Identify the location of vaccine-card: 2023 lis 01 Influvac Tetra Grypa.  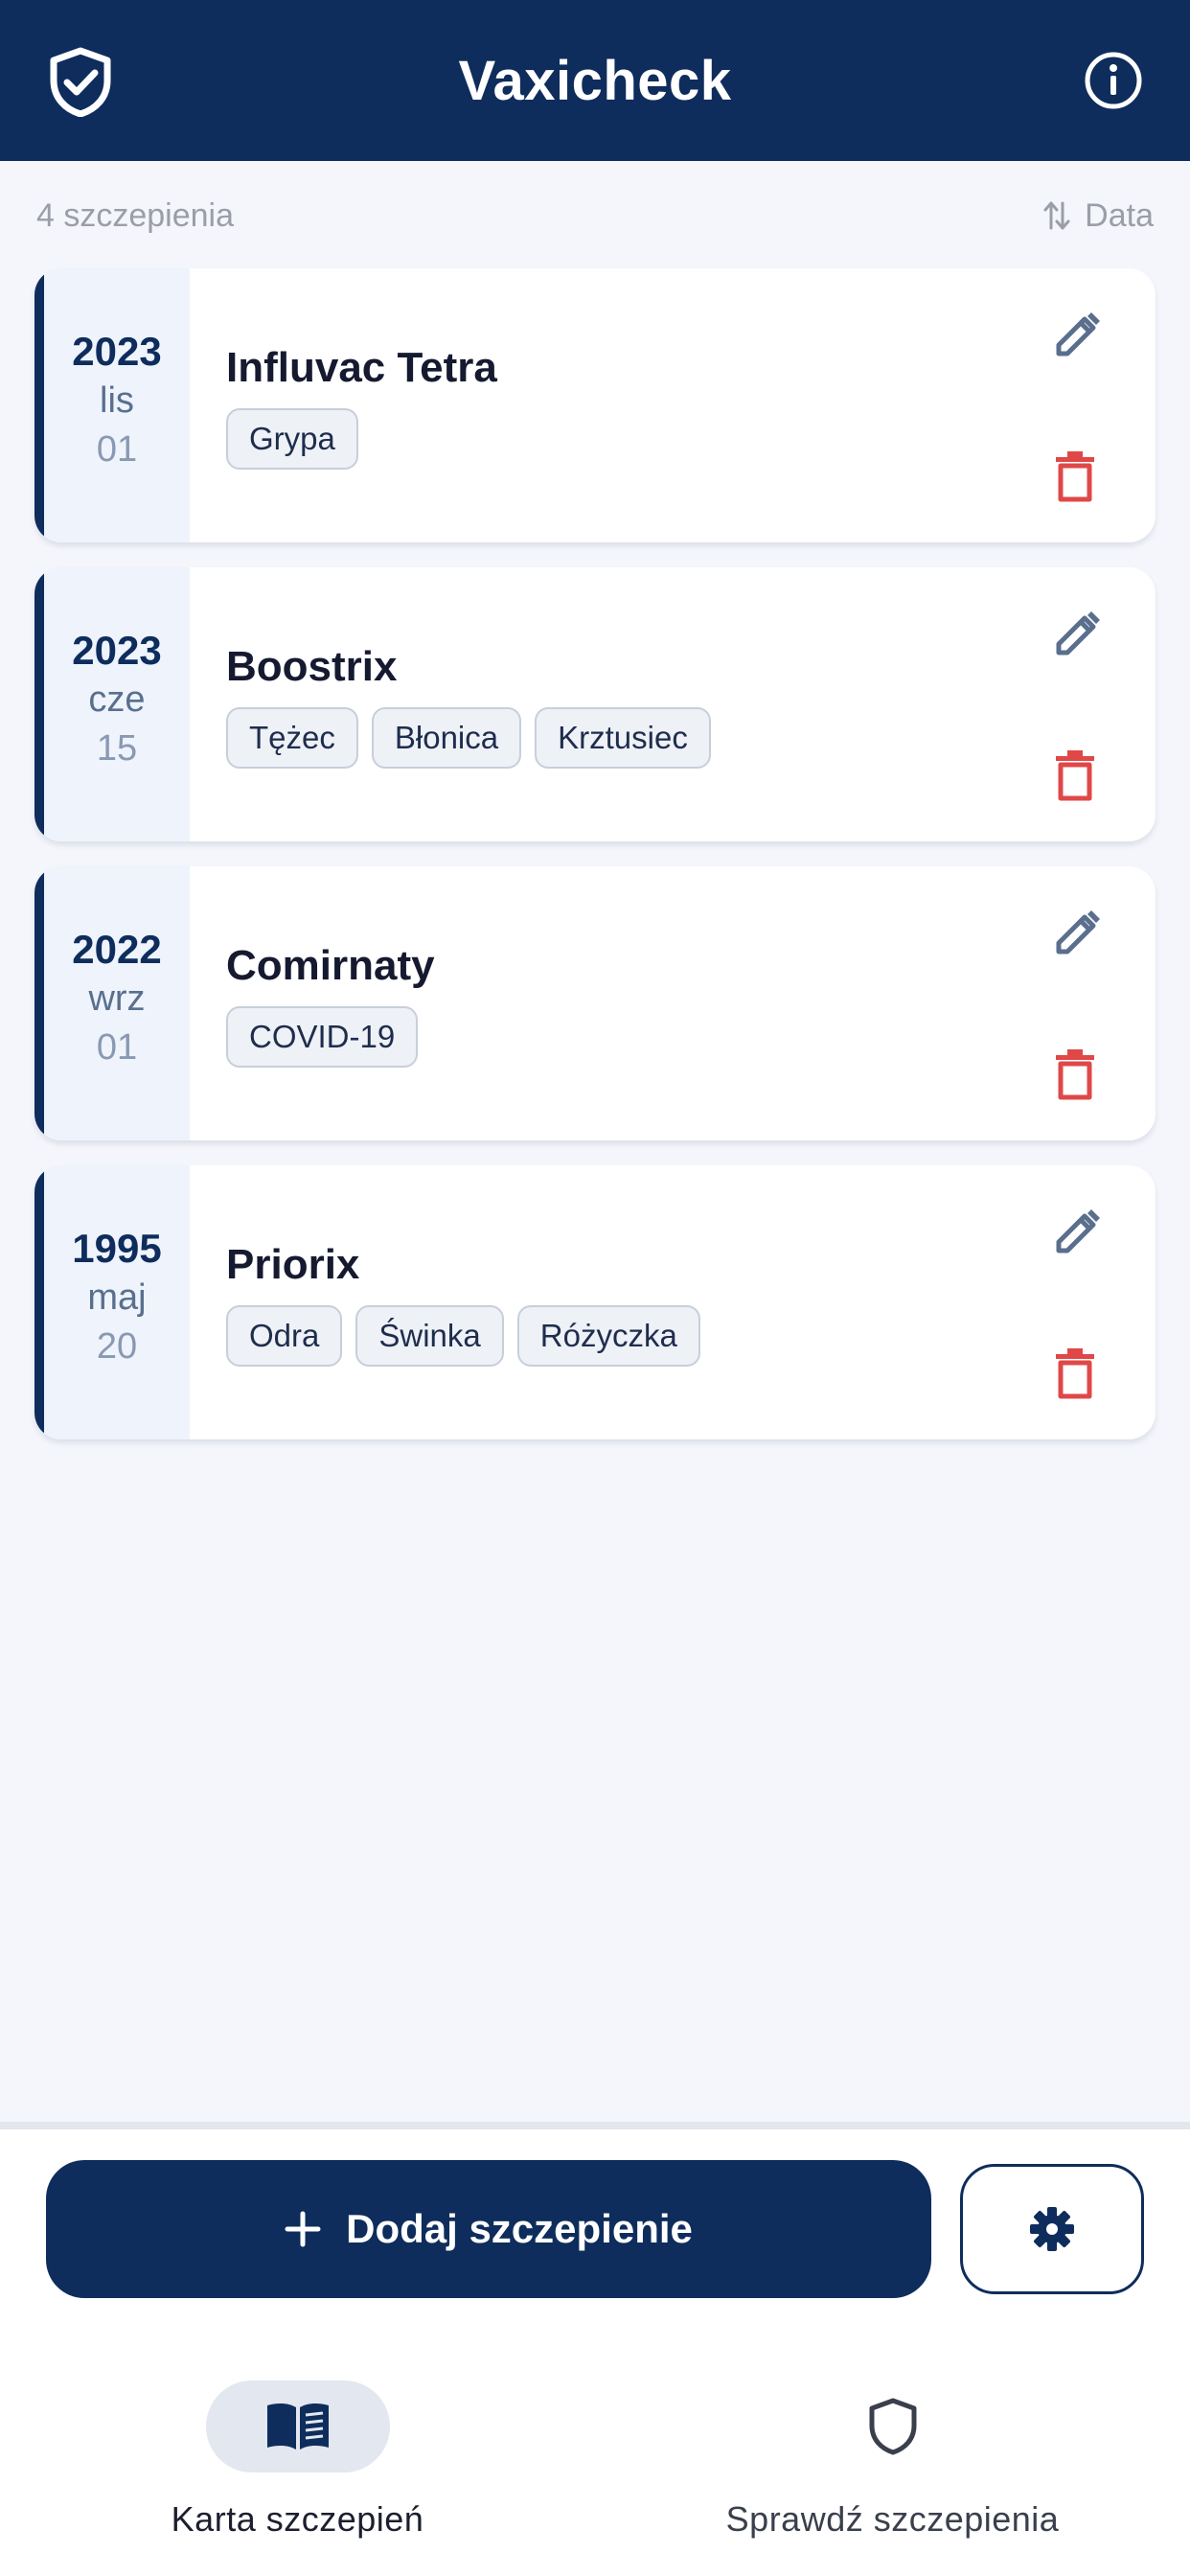
(595, 405).